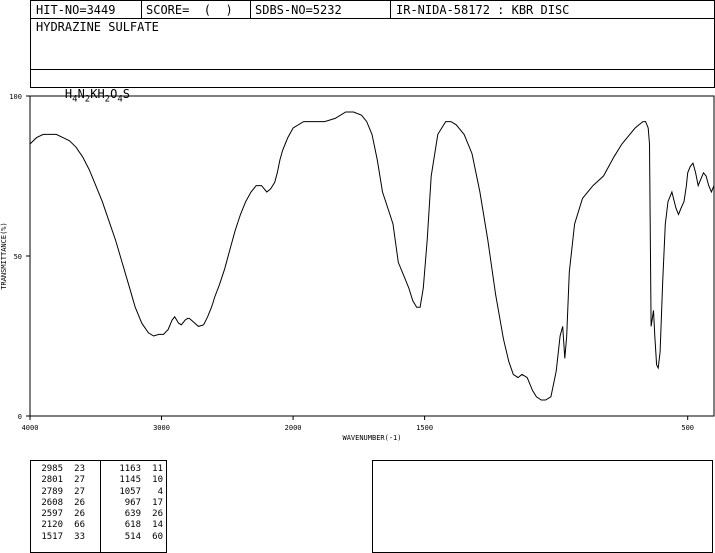 Image resolution: width=715 pixels, height=553 pixels. What do you see at coordinates (132, 525) in the screenshot?
I see `peak-wavenumber: 618` at bounding box center [132, 525].